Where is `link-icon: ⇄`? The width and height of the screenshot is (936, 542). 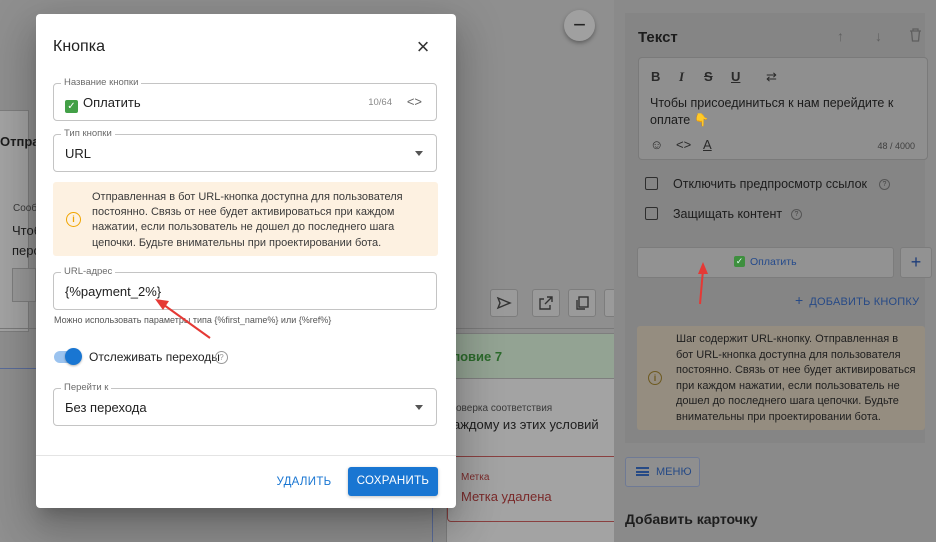
link-icon: ⇄ is located at coordinates (771, 77).